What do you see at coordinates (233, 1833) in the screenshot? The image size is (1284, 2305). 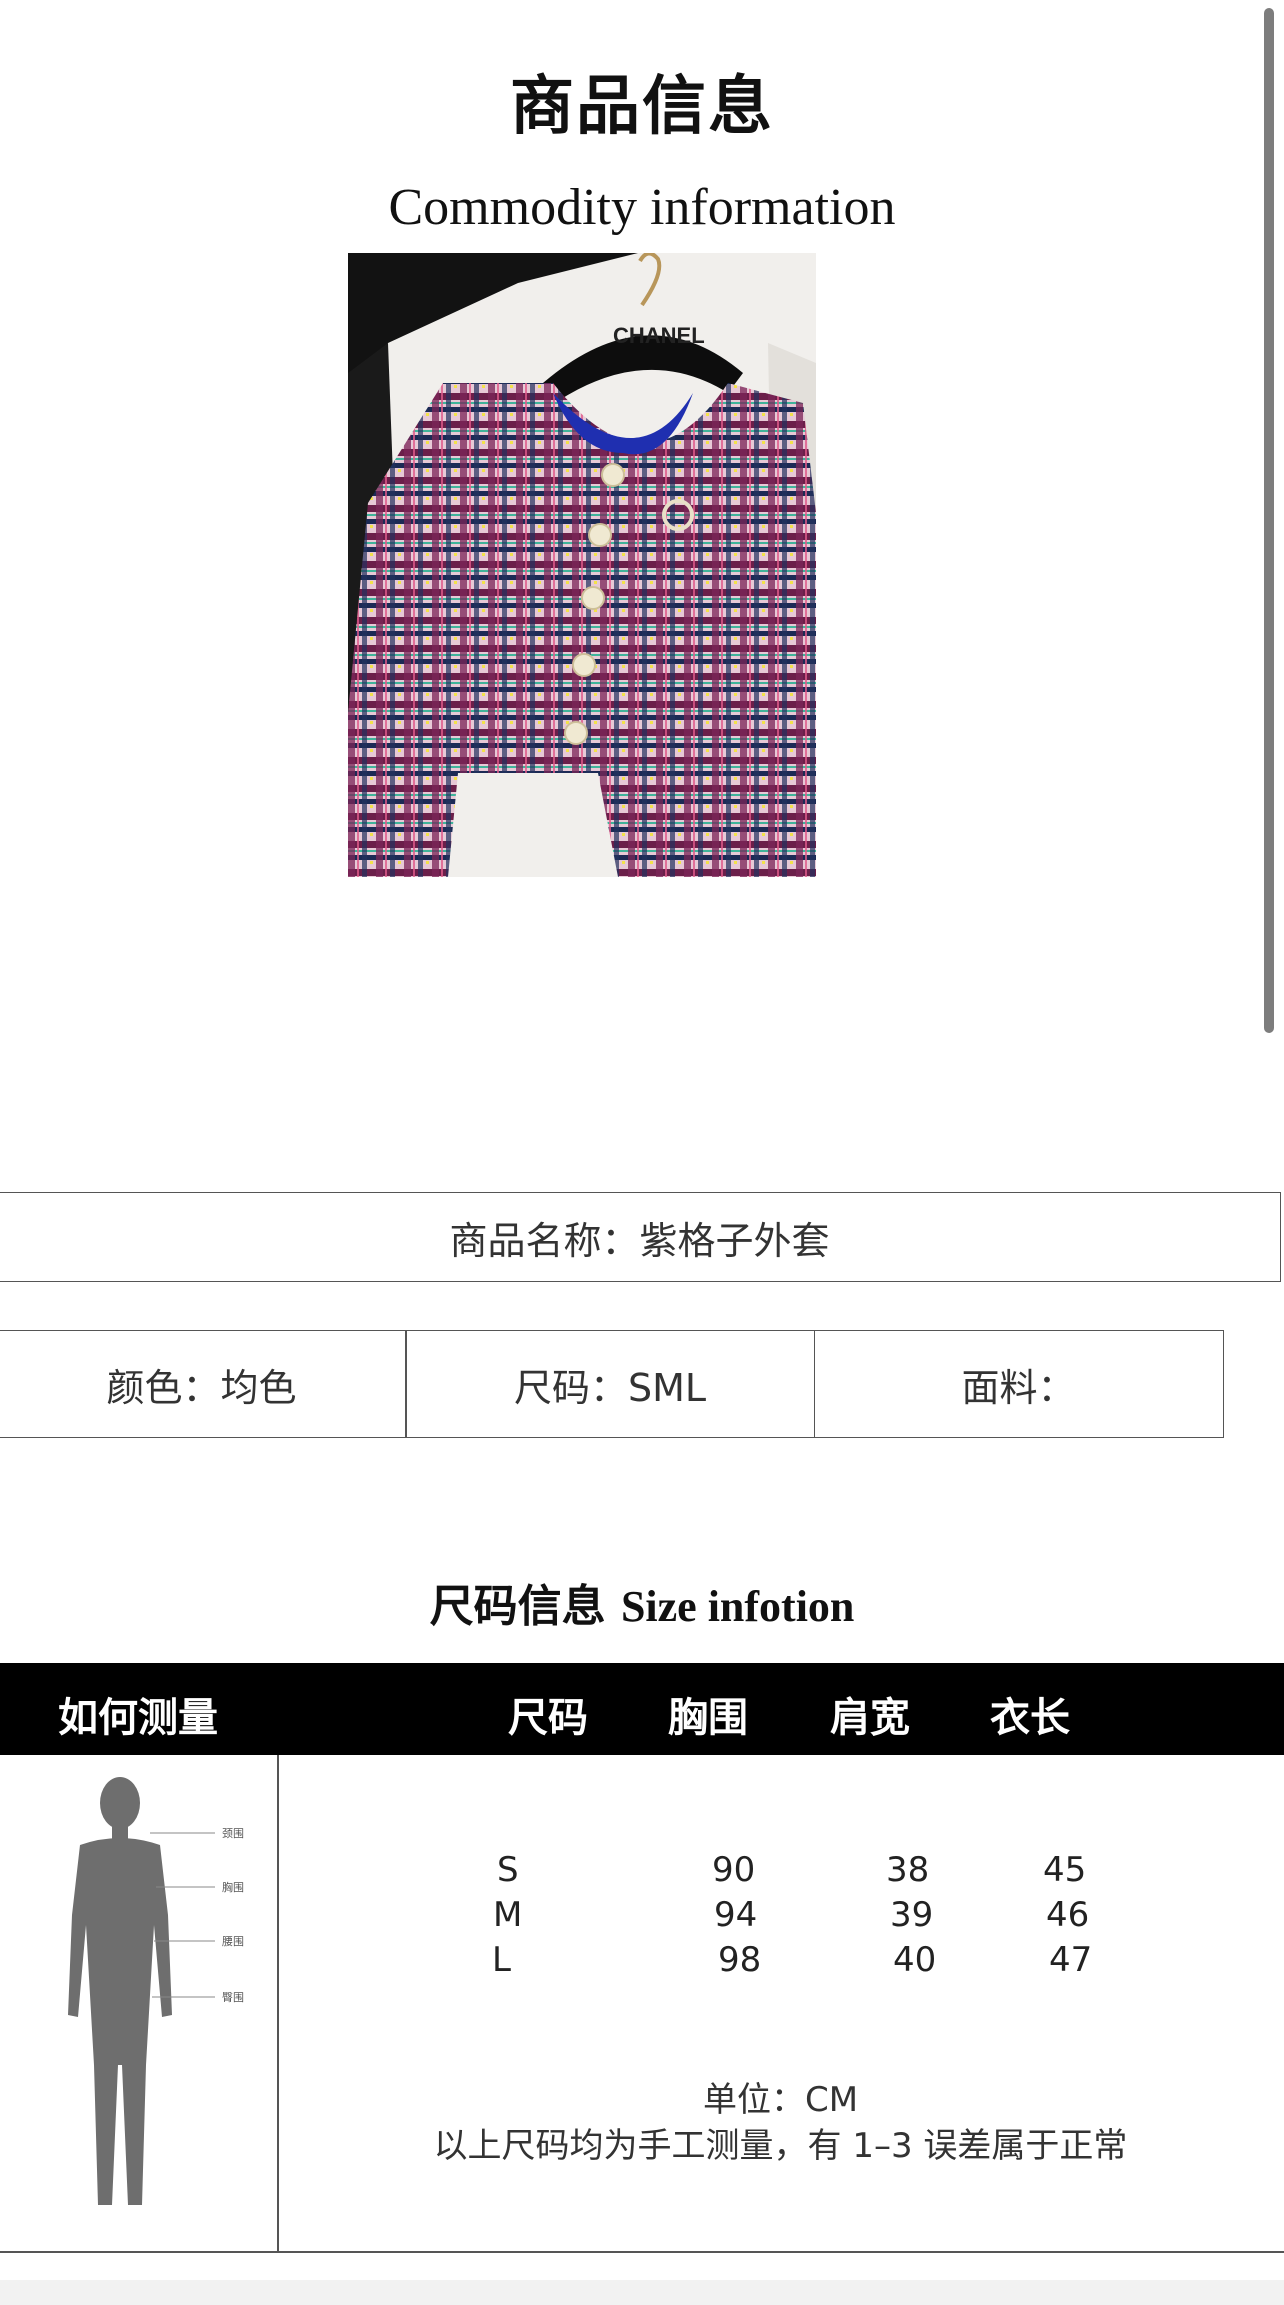 I see `measure-label-neck: 颈围` at bounding box center [233, 1833].